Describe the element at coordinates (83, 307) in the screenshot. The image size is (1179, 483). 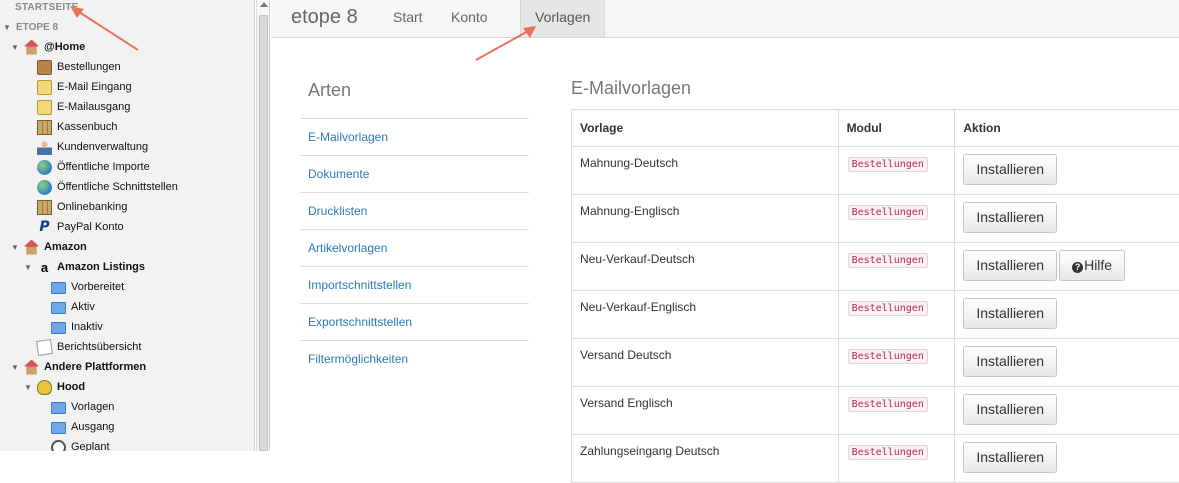
I see `sidebar-item-label: Aktiv` at that location.